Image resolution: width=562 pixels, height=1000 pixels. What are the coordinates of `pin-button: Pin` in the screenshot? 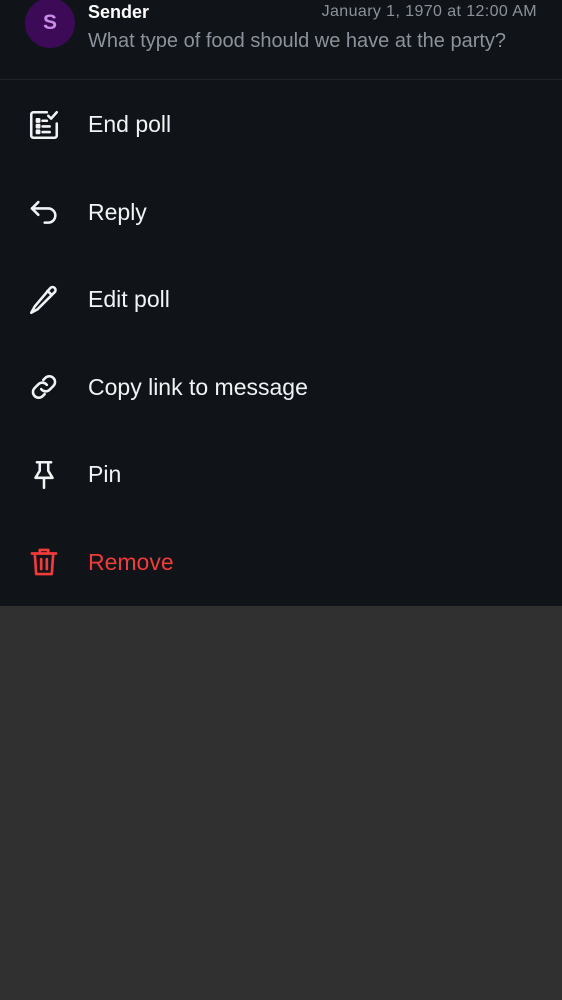 It's located at (281, 475).